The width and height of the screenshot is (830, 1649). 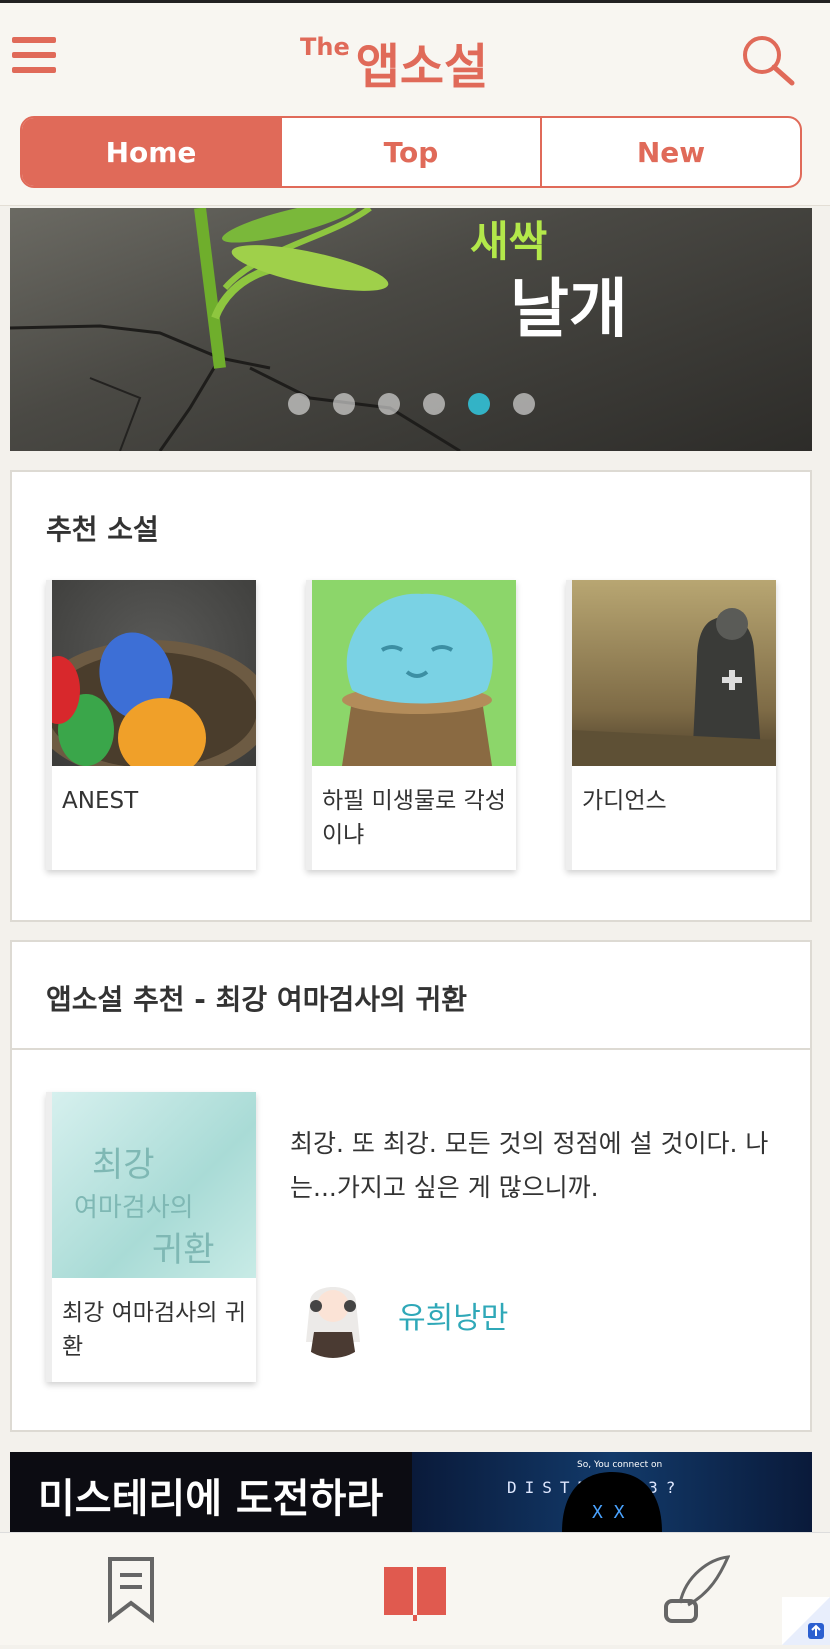 What do you see at coordinates (806, 1621) in the screenshot?
I see `corner-badge` at bounding box center [806, 1621].